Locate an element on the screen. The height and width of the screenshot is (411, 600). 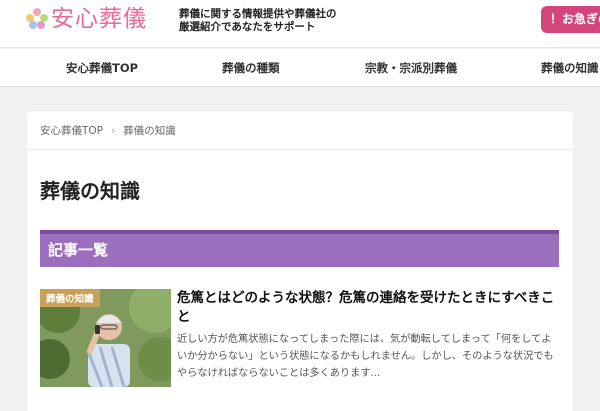
chevron-right-icon: › is located at coordinates (113, 131).